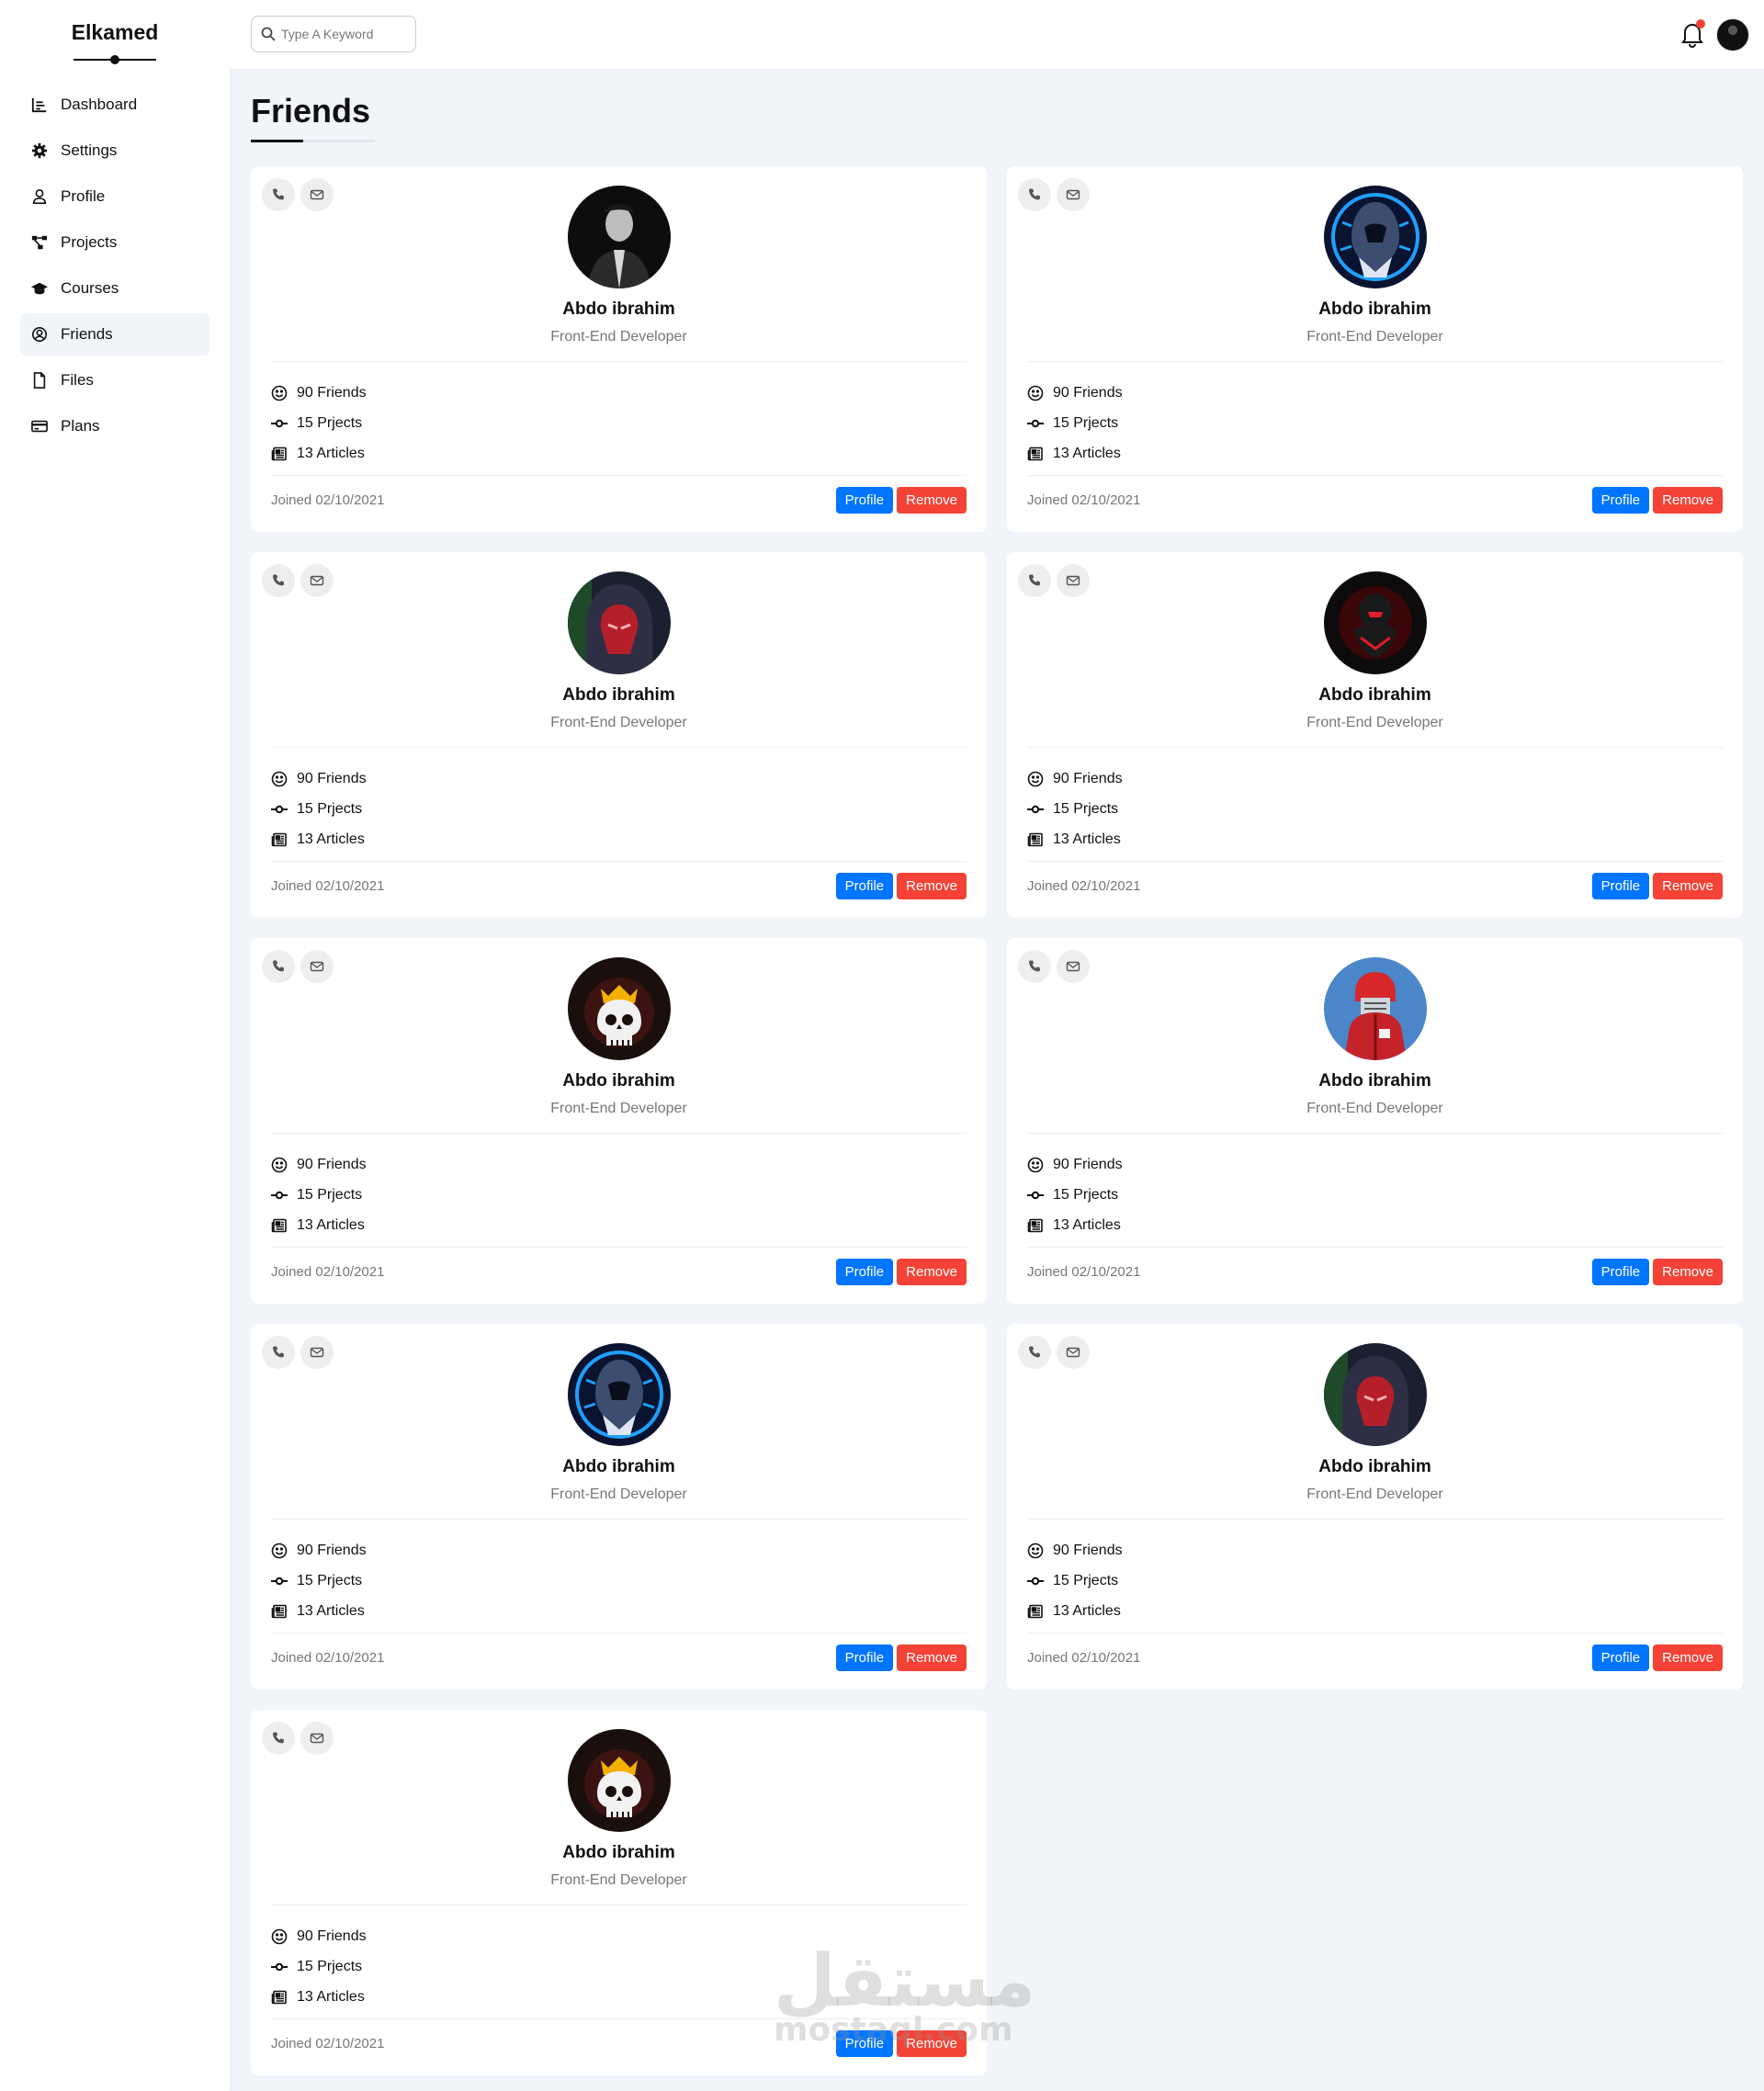 The image size is (1764, 2091). Describe the element at coordinates (115, 380) in the screenshot. I see `sidebar-item-files: Files` at that location.